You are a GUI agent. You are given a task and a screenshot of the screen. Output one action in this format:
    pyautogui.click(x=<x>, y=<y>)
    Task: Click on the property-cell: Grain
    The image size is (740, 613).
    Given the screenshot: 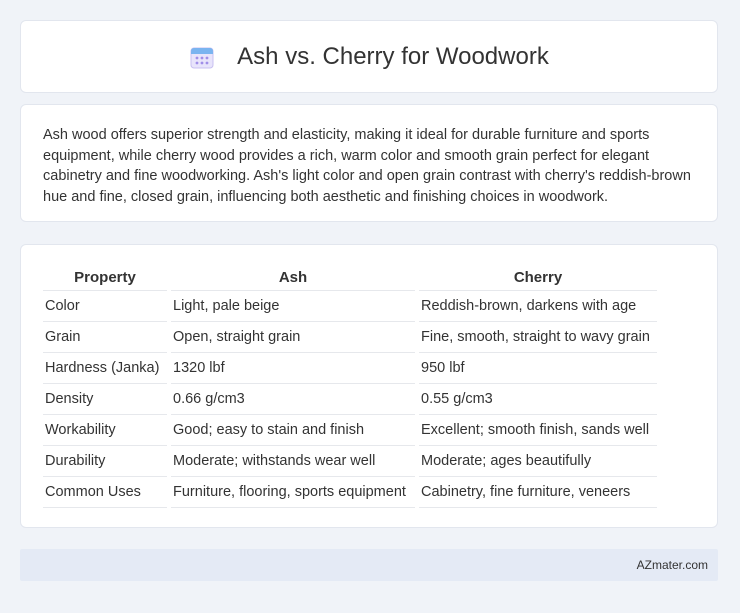 What is the action you would take?
    pyautogui.click(x=105, y=337)
    